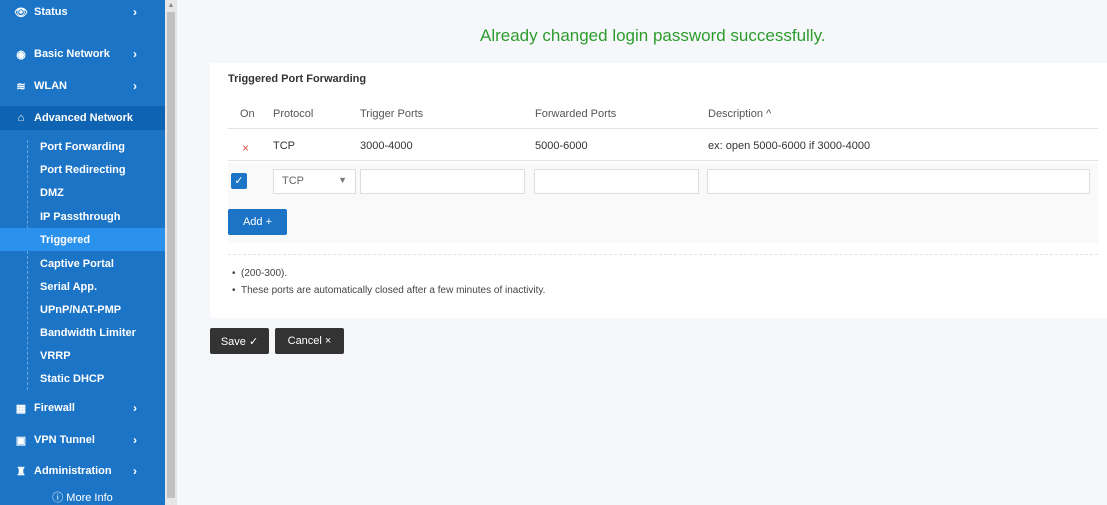 The width and height of the screenshot is (1107, 505). Describe the element at coordinates (82, 146) in the screenshot. I see `sidebar-item-port-forwarding: Port Forwarding` at that location.